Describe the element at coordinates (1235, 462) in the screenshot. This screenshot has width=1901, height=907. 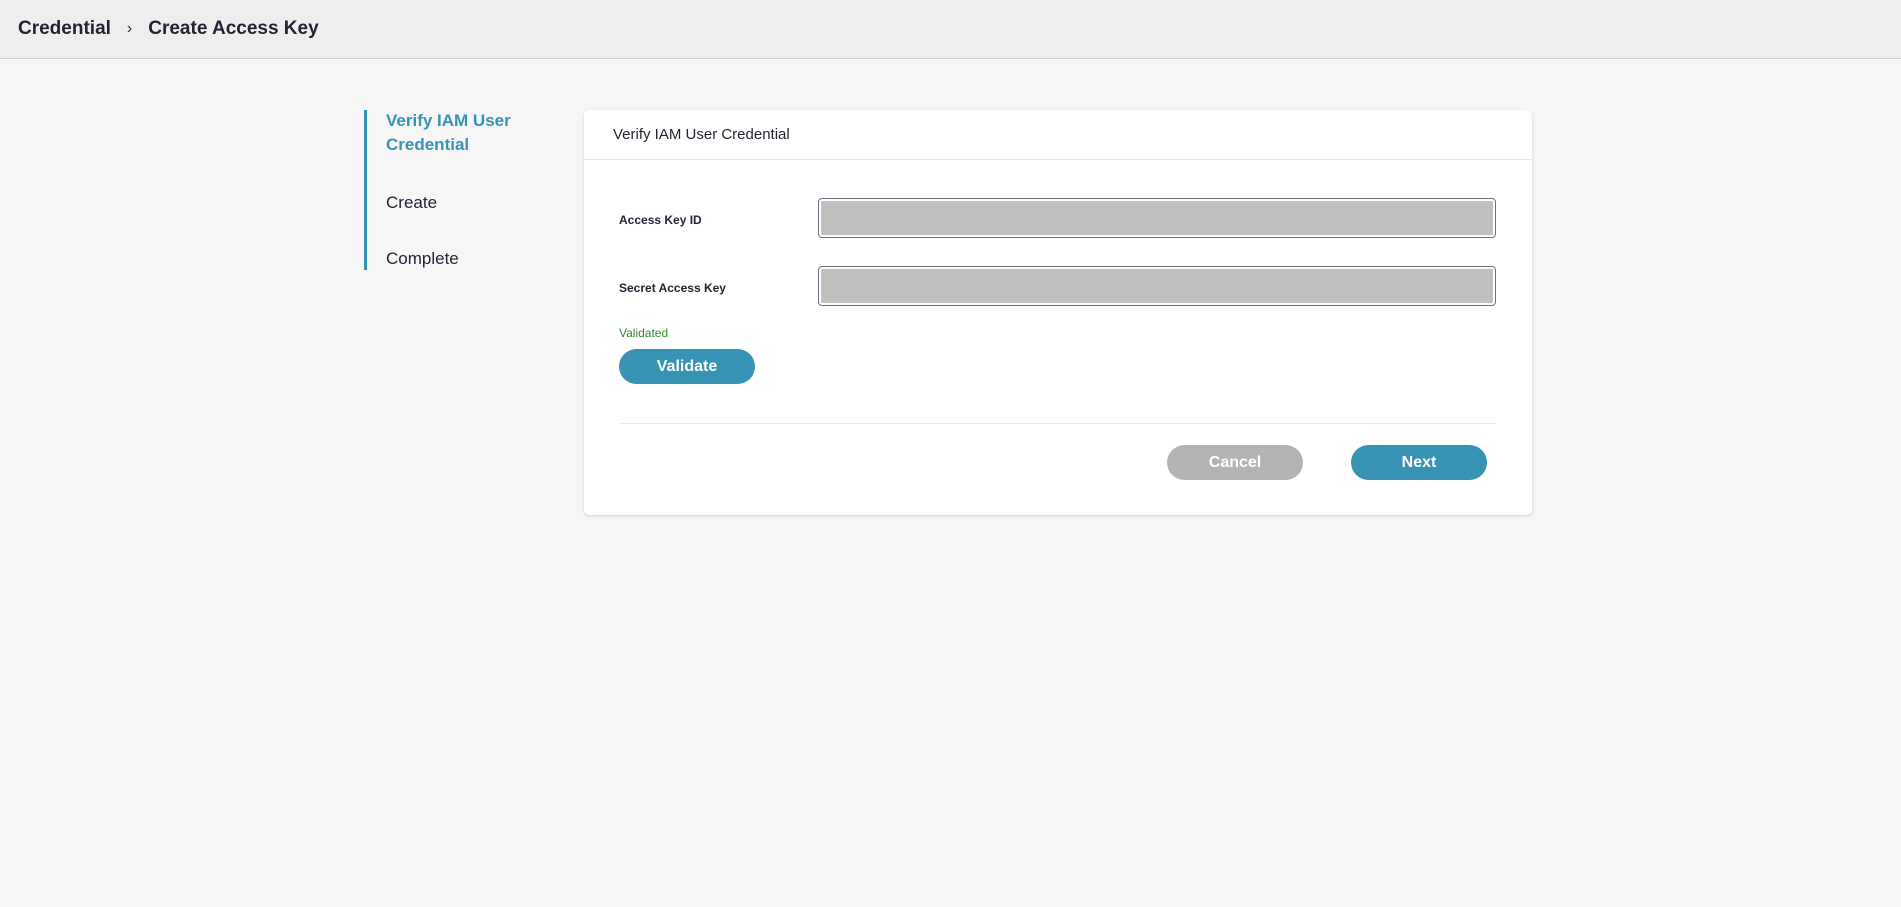
I see `cancel-button: Cancel` at that location.